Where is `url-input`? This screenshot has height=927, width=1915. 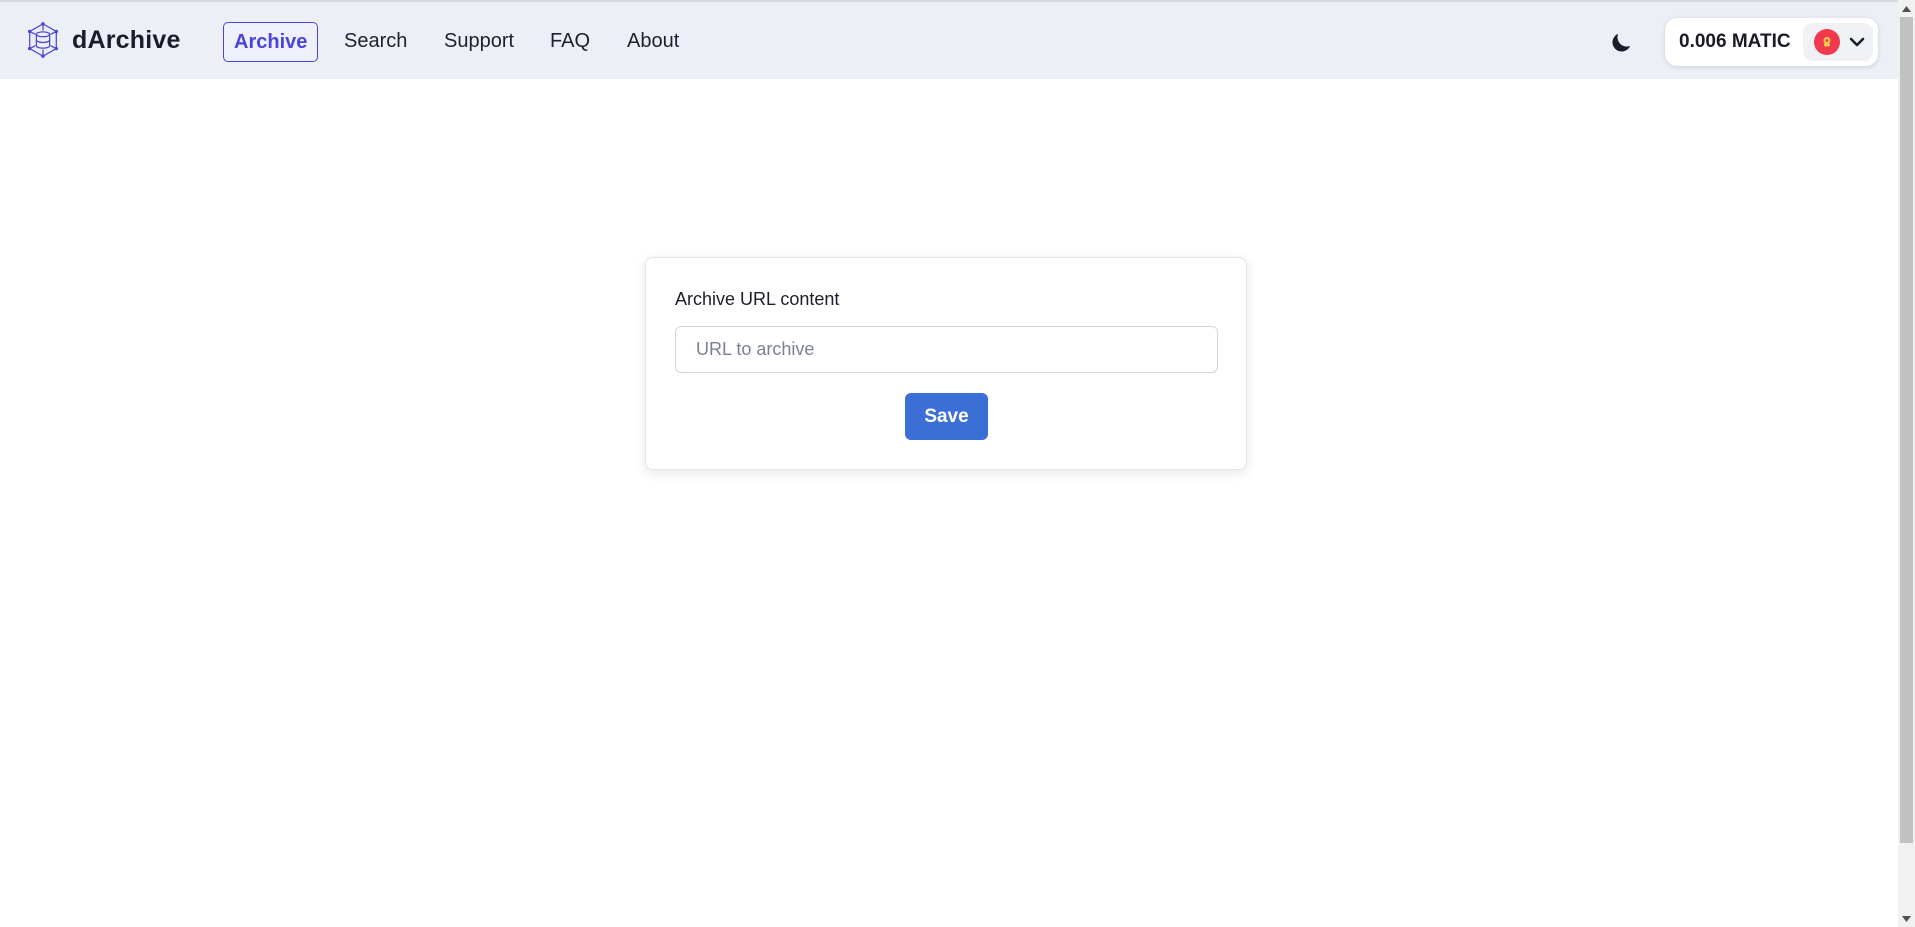 url-input is located at coordinates (946, 349).